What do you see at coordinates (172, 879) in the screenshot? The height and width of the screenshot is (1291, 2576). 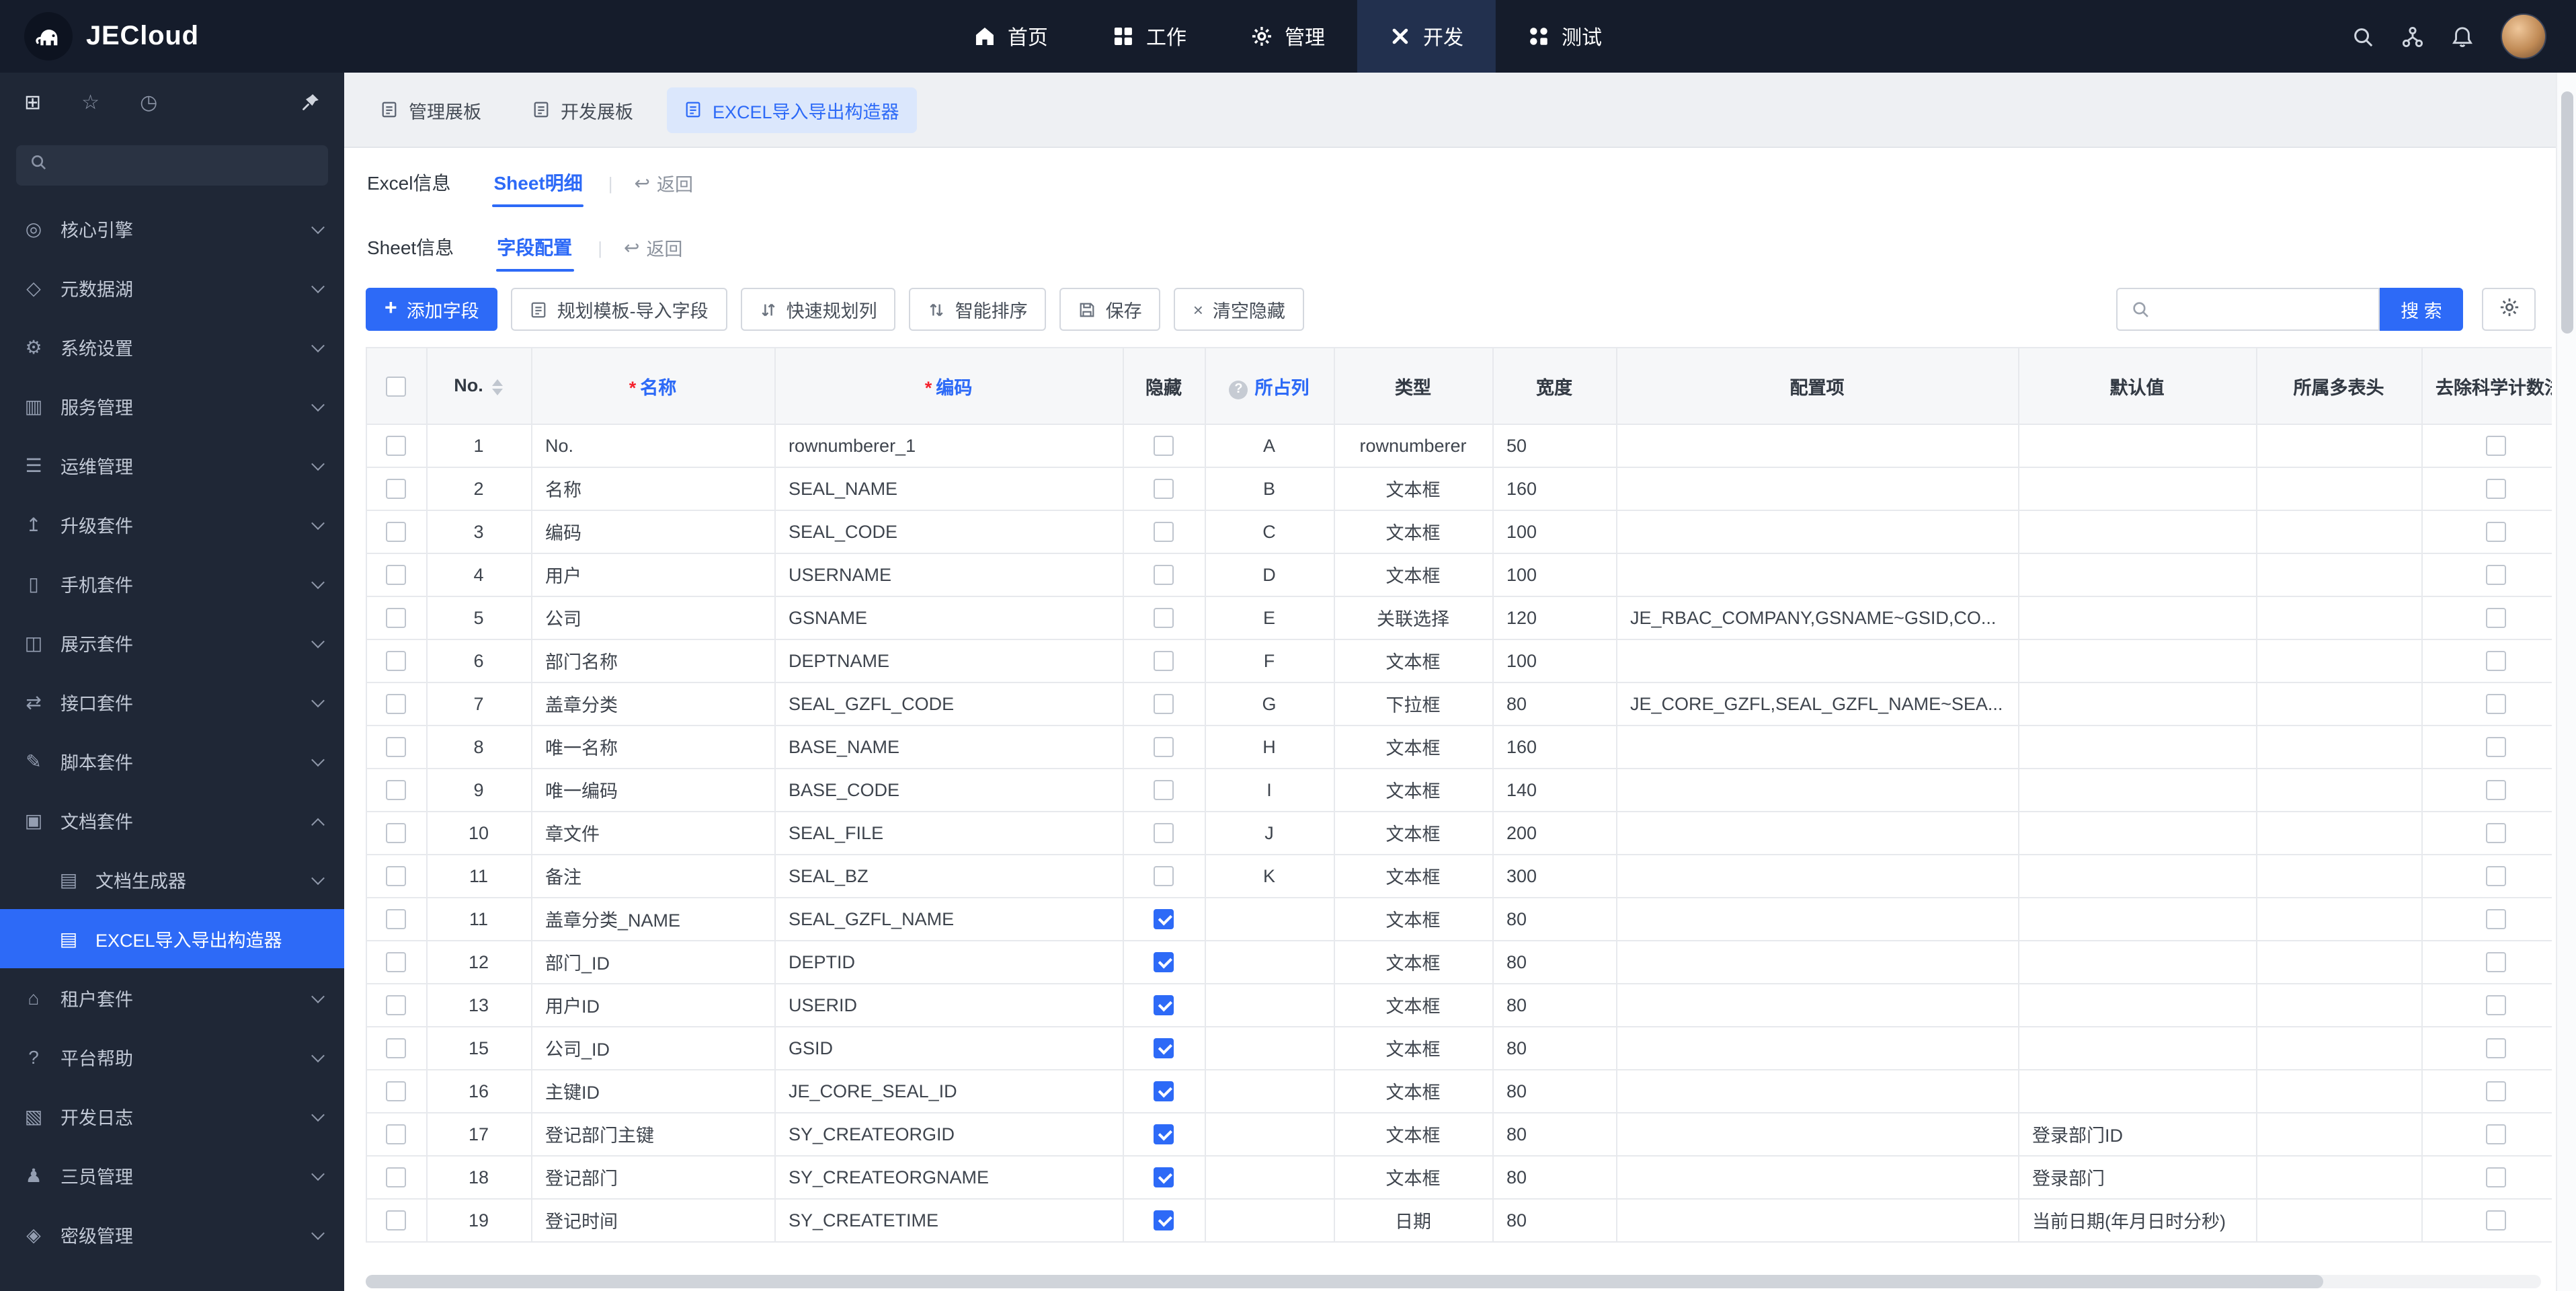 I see `sidebar-item-11: ▤ 文档生成器` at bounding box center [172, 879].